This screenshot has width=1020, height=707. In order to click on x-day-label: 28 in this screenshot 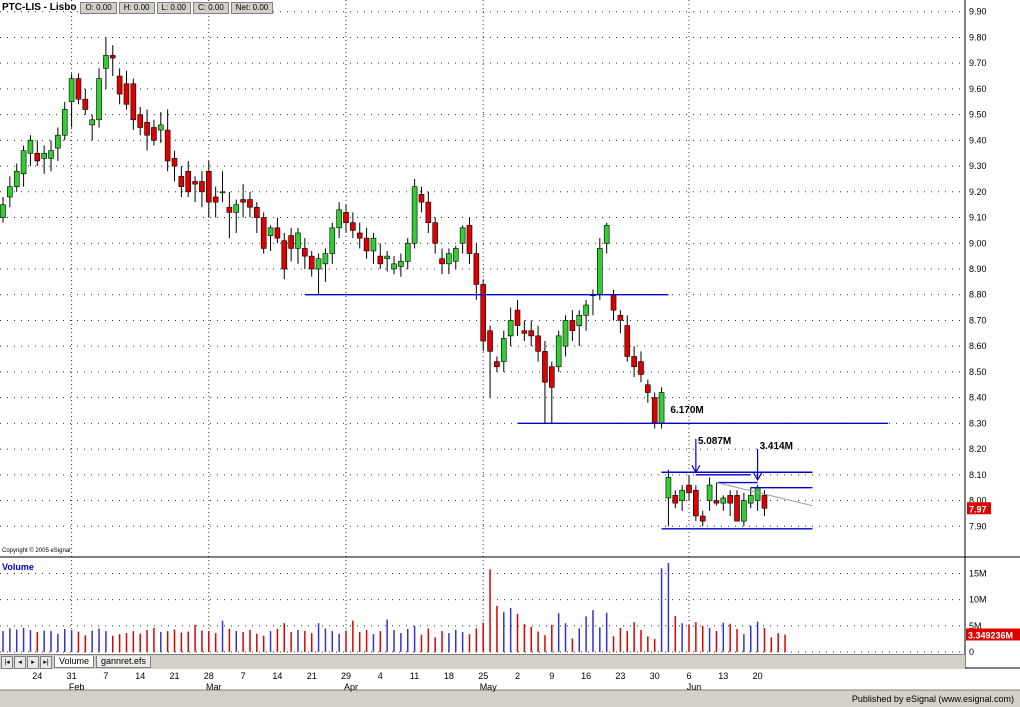, I will do `click(209, 676)`.